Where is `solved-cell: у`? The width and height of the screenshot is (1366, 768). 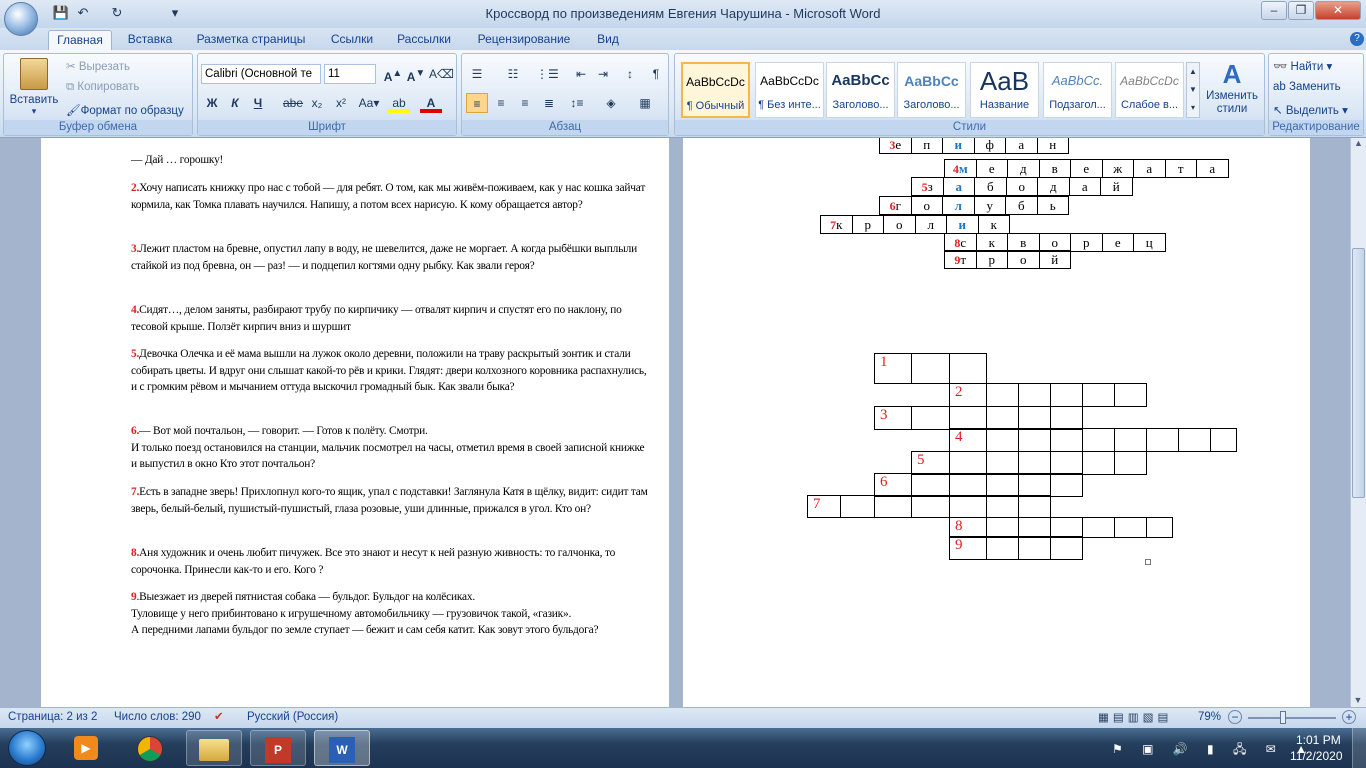 solved-cell: у is located at coordinates (989, 205).